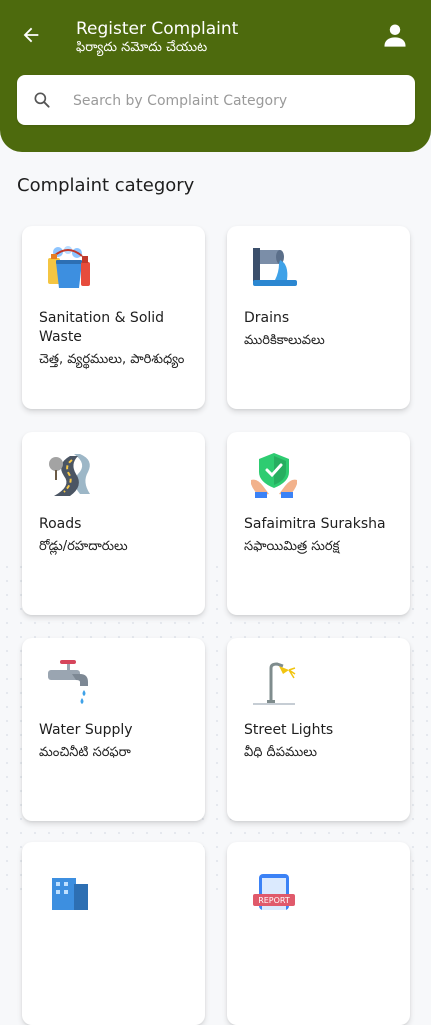 The height and width of the screenshot is (1025, 431). What do you see at coordinates (318, 317) in the screenshot?
I see `category-card-drains: Drains మురికికాలువలు` at bounding box center [318, 317].